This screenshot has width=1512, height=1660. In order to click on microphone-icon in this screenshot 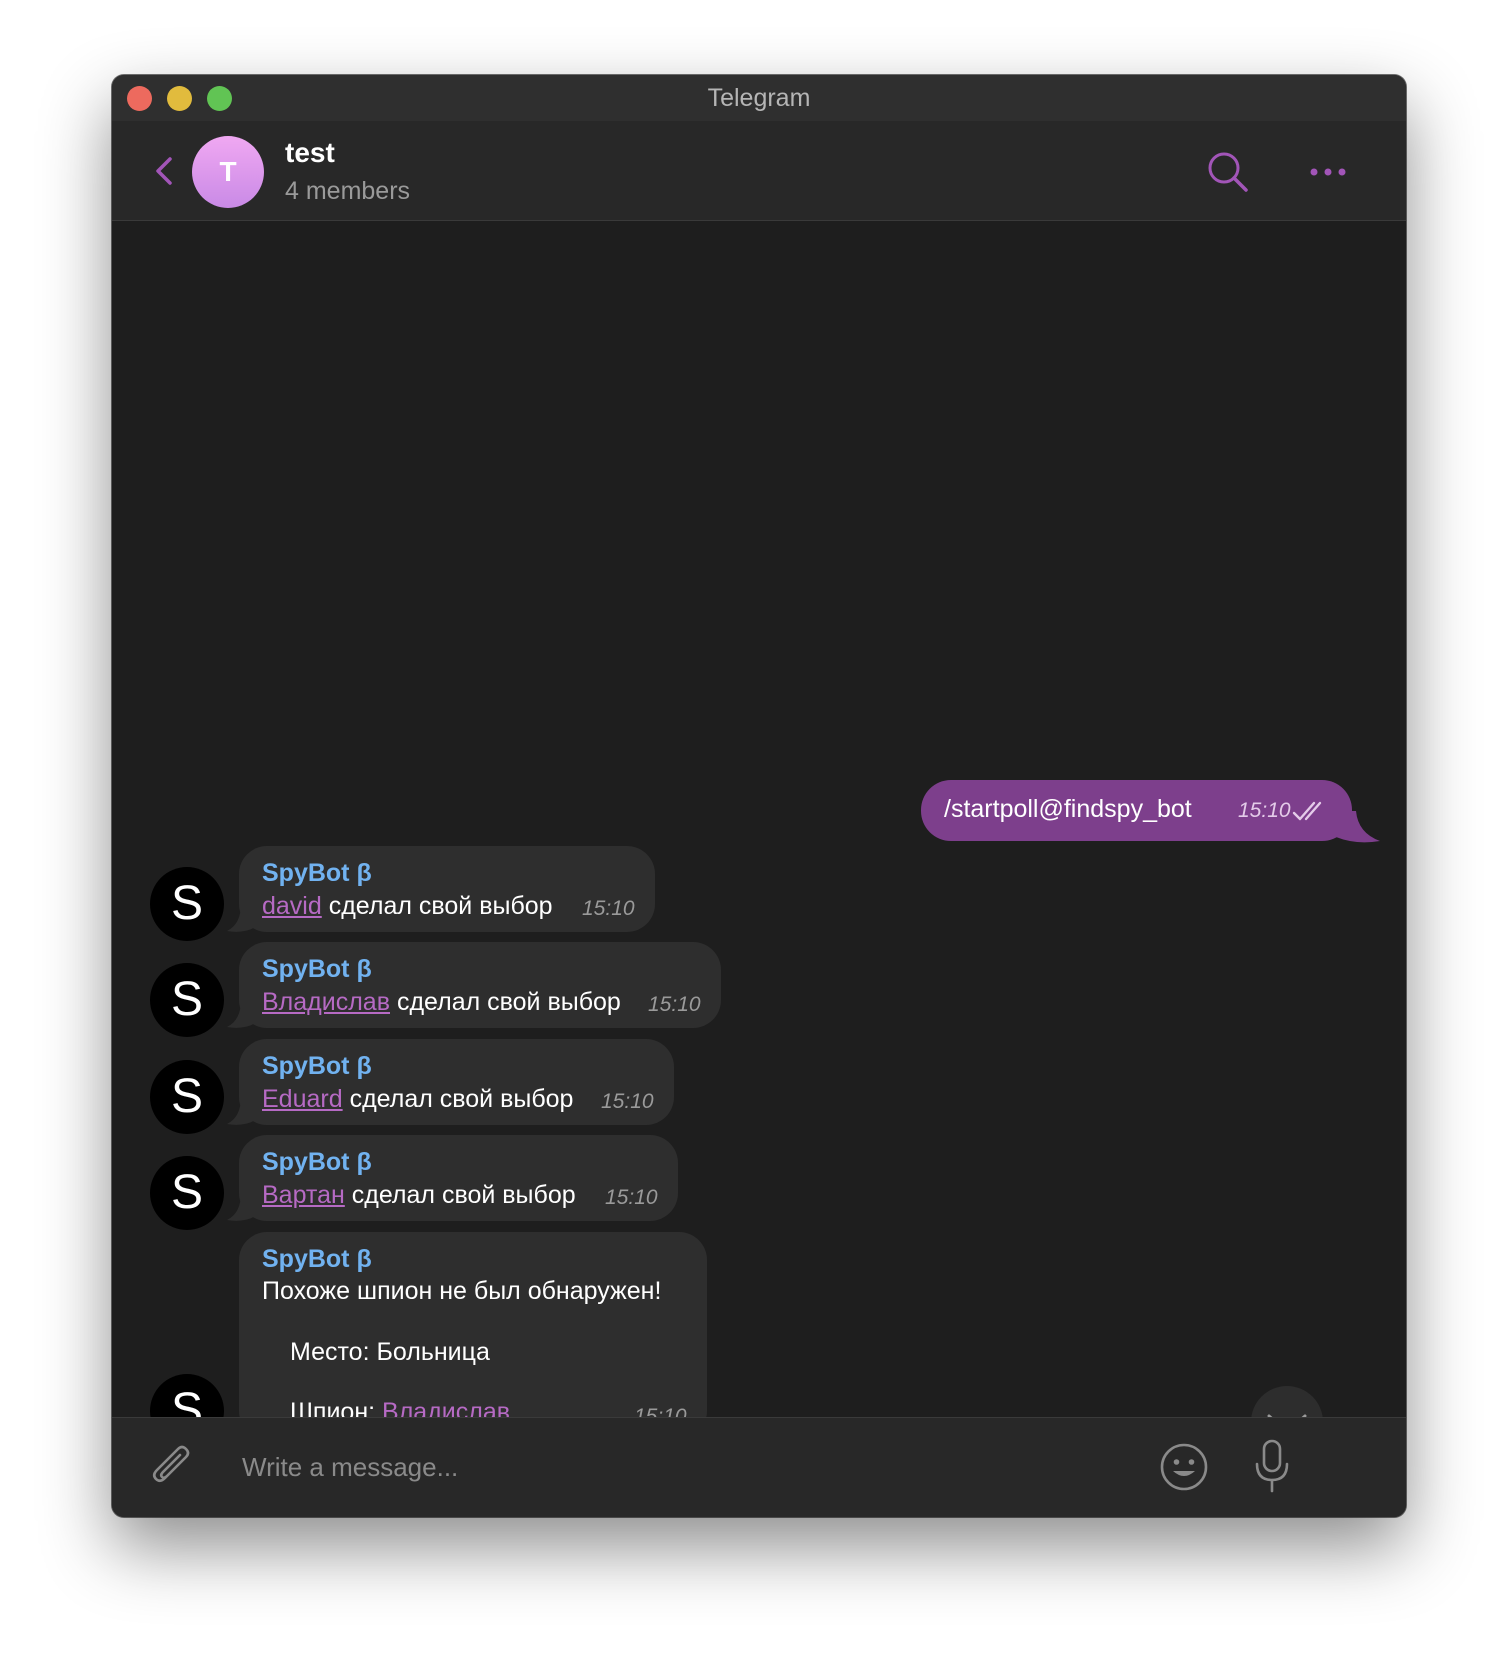, I will do `click(1272, 1466)`.